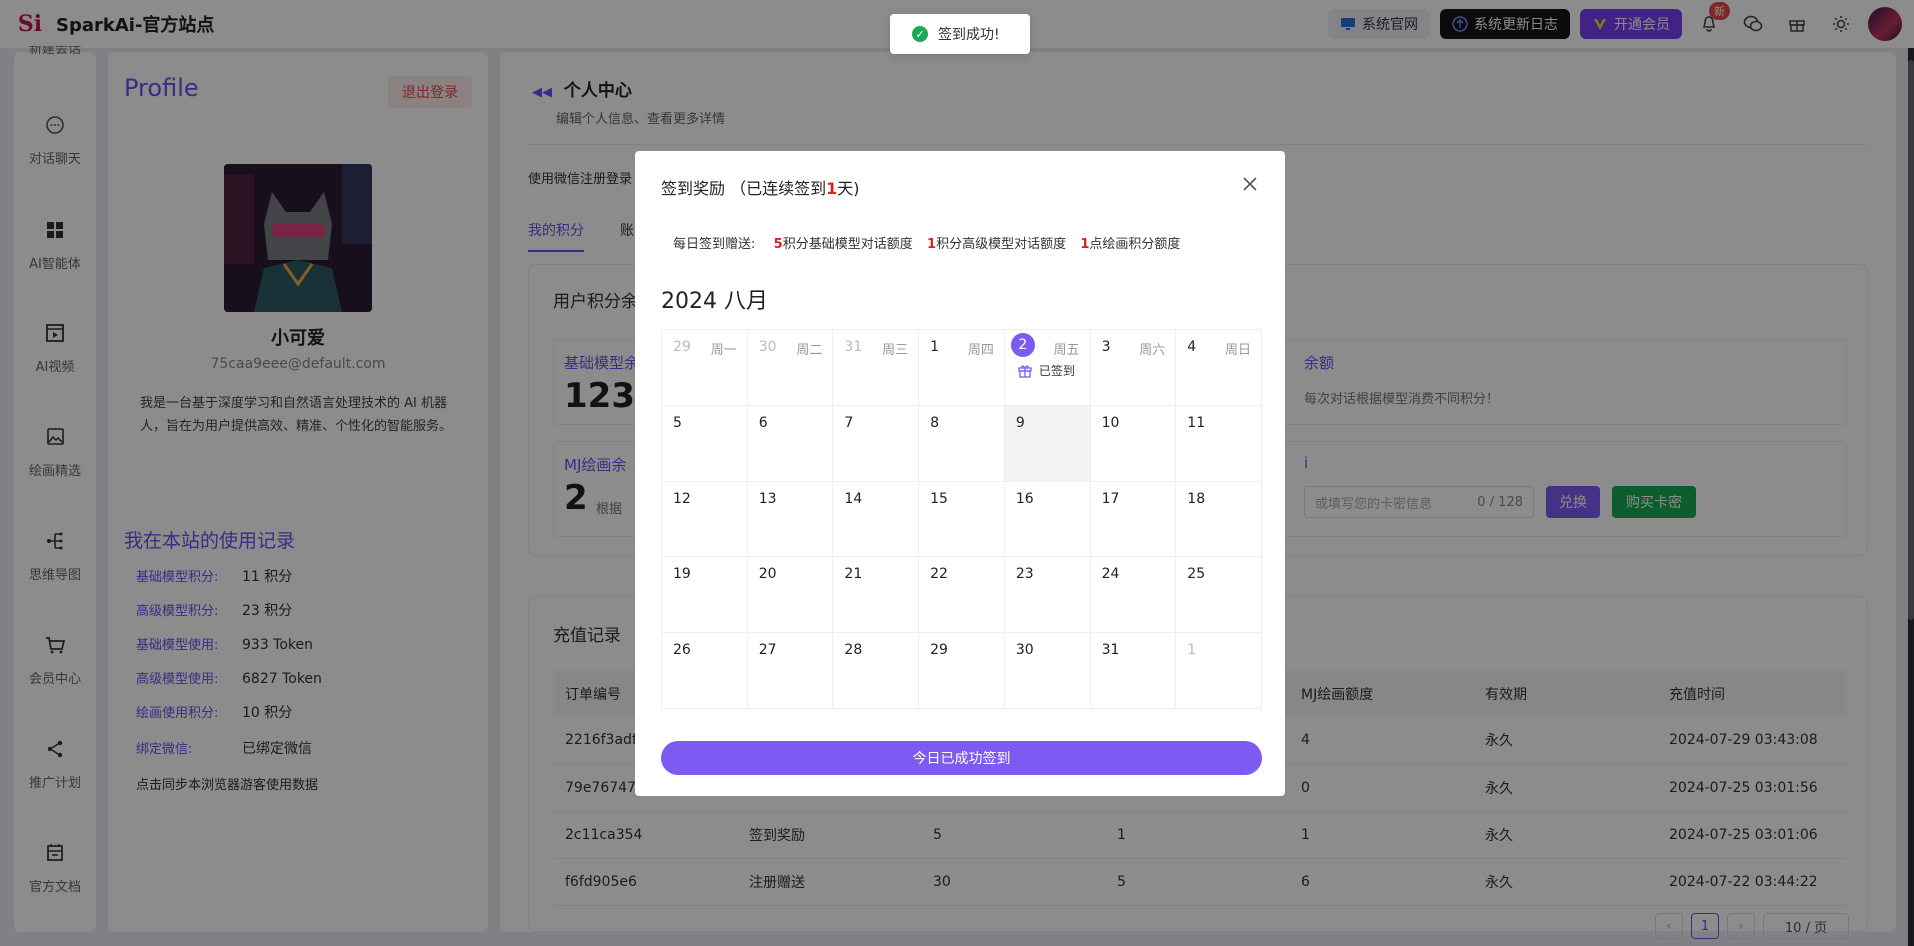  I want to click on day-number: 22, so click(939, 574).